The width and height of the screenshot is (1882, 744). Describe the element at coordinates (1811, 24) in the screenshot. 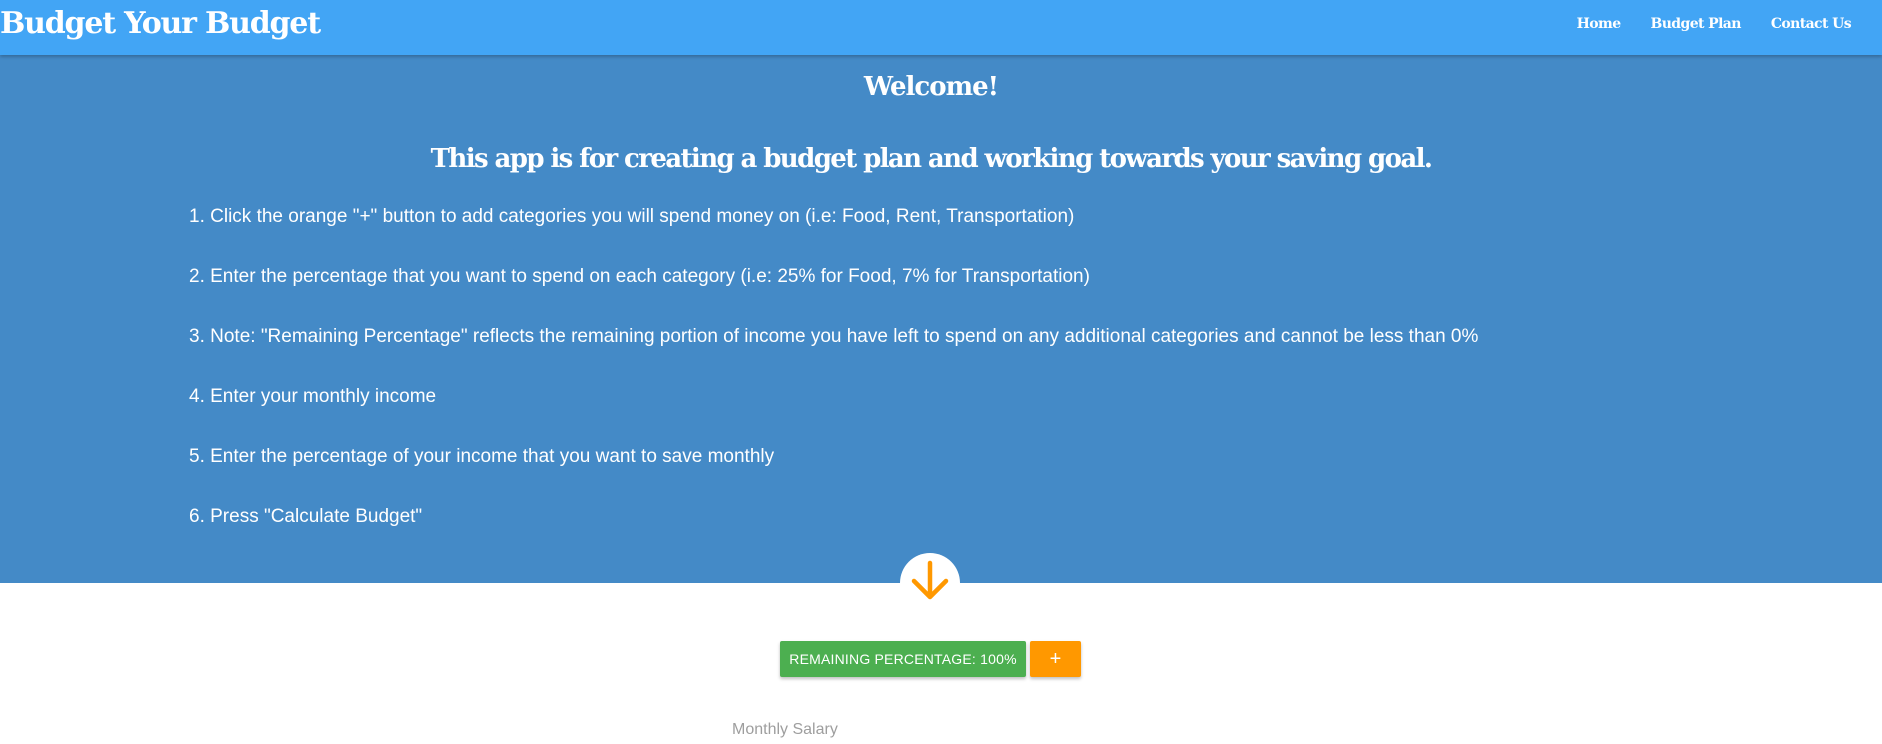

I see `nav-link-contact-us: Contact Us` at that location.